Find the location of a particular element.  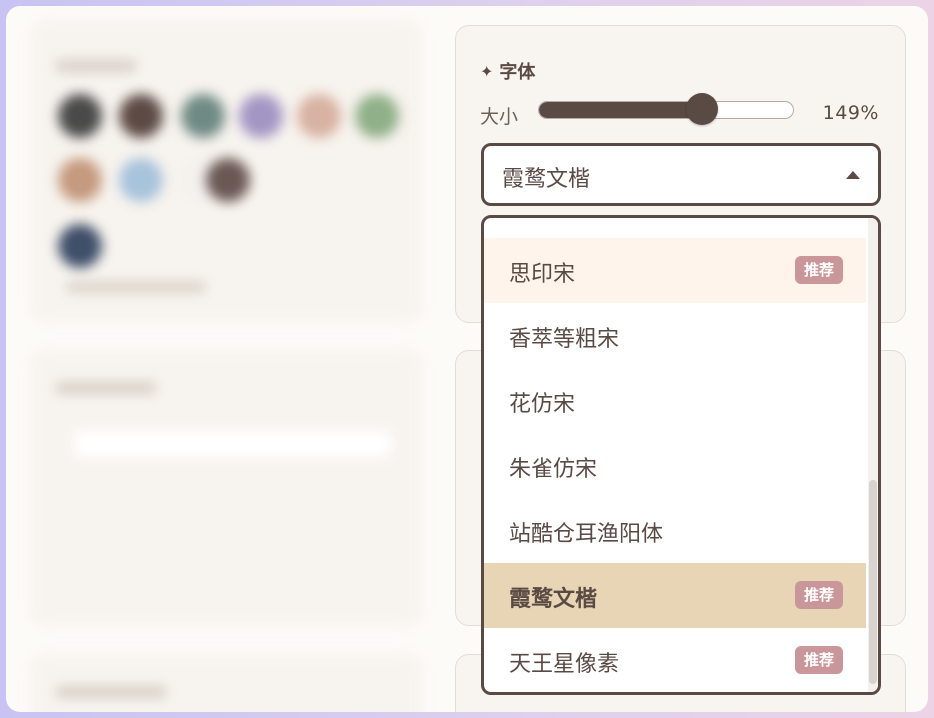

font-option: 花仿宋 is located at coordinates (675, 400).